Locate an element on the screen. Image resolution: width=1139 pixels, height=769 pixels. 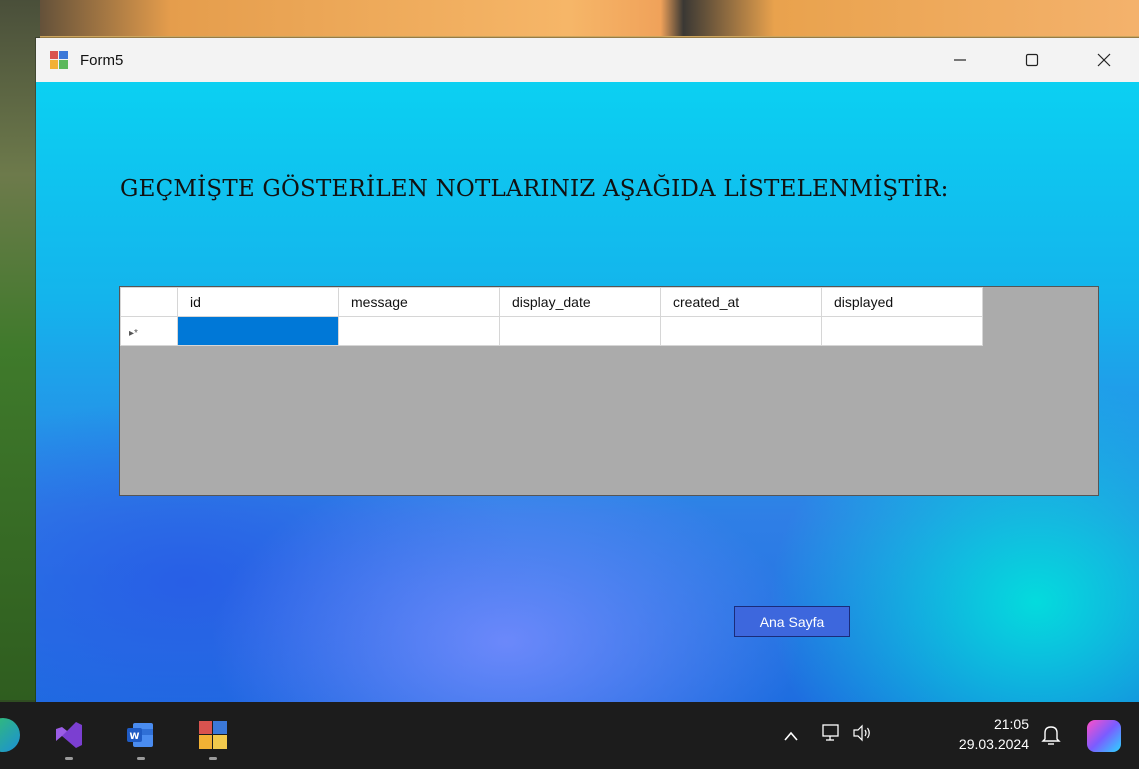
close-button is located at coordinates (1103, 60).